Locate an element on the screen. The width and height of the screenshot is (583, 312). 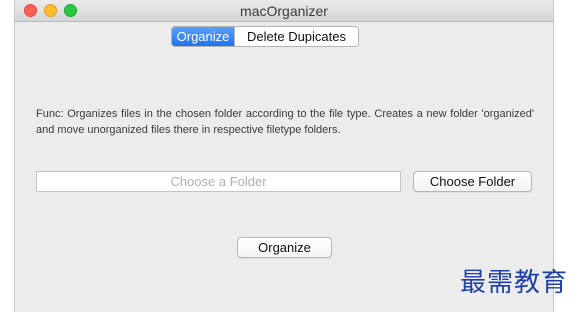
mode-tabs: Organize Delete Dupicates is located at coordinates (265, 36).